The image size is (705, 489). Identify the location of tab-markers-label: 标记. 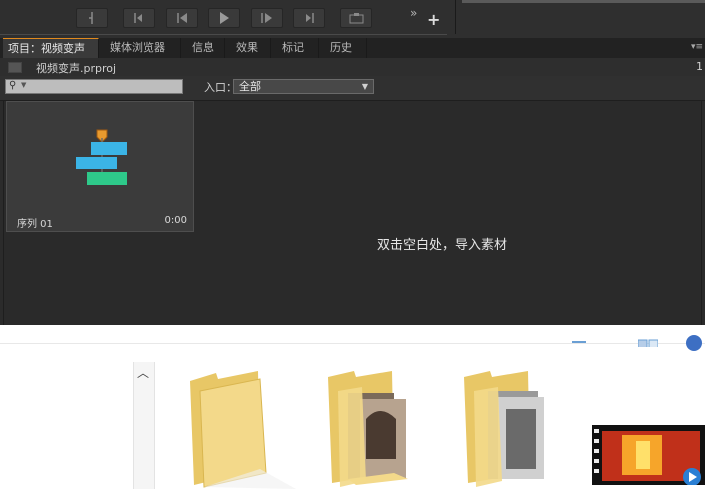
(293, 47).